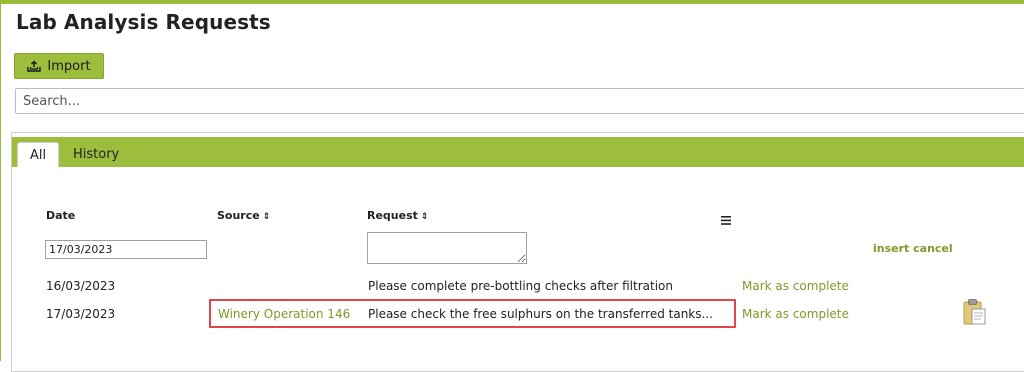 Image resolution: width=1024 pixels, height=372 pixels. I want to click on row-date: 17/03/2023, so click(81, 314).